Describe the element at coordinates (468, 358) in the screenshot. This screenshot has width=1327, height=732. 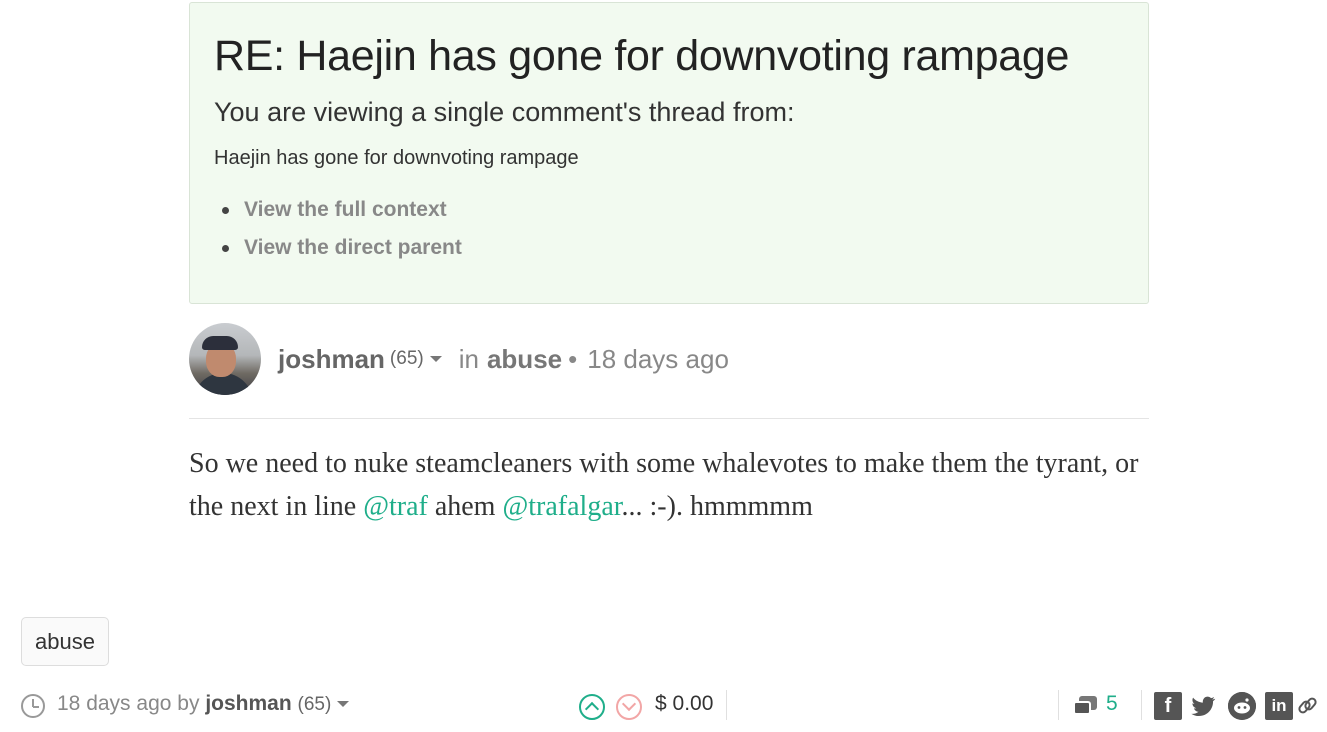
I see `in-label: in` at that location.